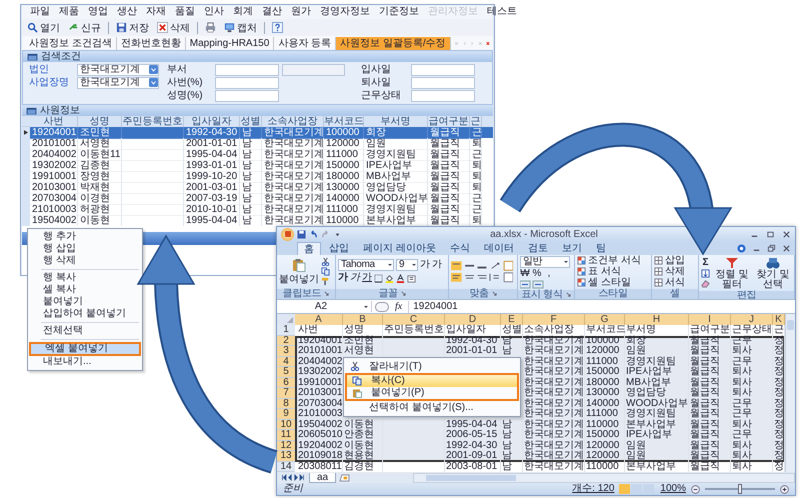 This screenshot has width=800, height=498. What do you see at coordinates (309, 248) in the screenshot?
I see `ribbon-tab: 홈` at bounding box center [309, 248].